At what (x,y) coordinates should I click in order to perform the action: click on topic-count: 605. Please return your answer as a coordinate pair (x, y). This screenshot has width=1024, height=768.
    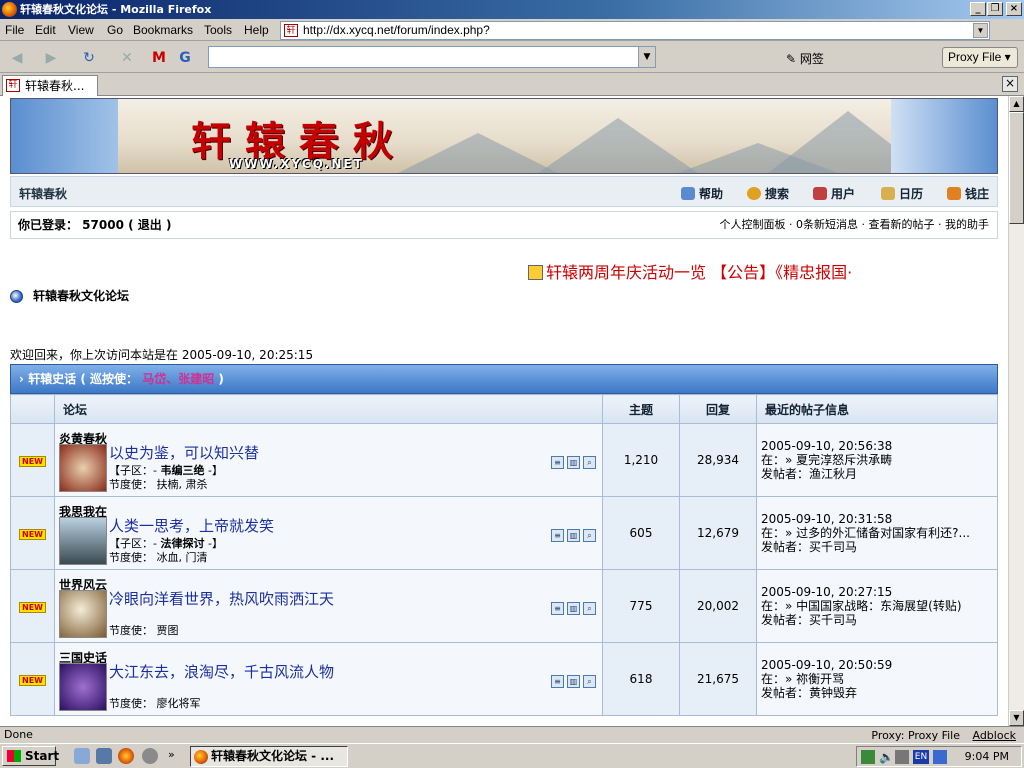
    Looking at the image, I should click on (641, 533).